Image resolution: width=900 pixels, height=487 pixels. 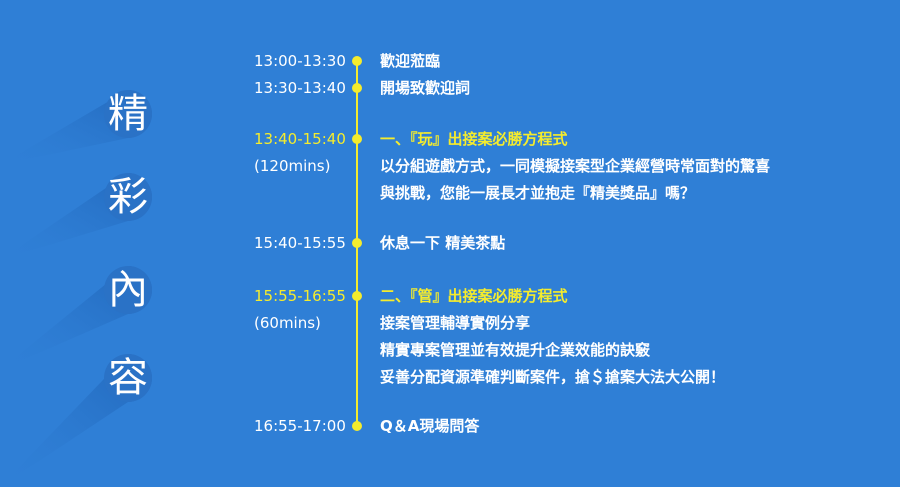 I want to click on schedule-item-title: 二、『管』出接案必勝方程式, so click(x=474, y=296).